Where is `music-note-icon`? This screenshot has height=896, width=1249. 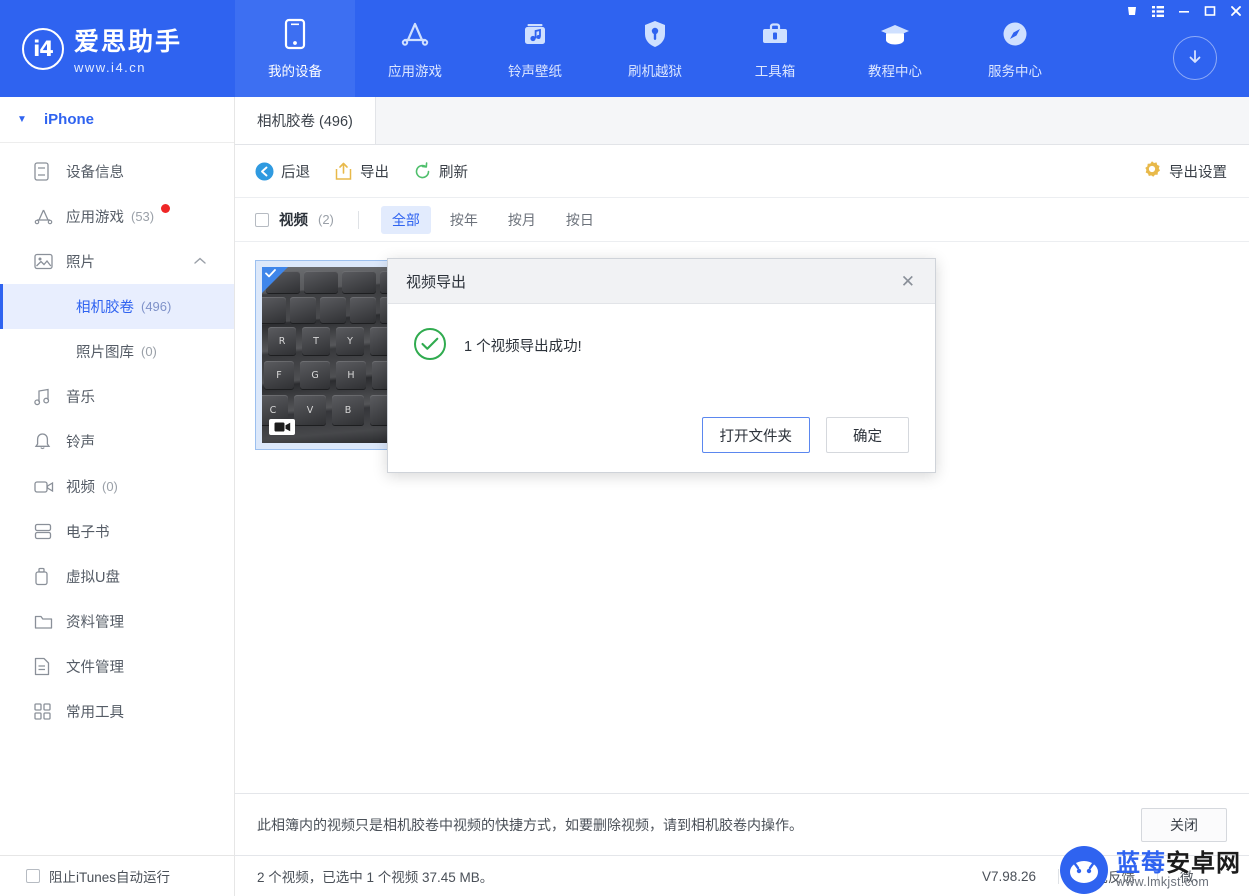 music-note-icon is located at coordinates (50, 397).